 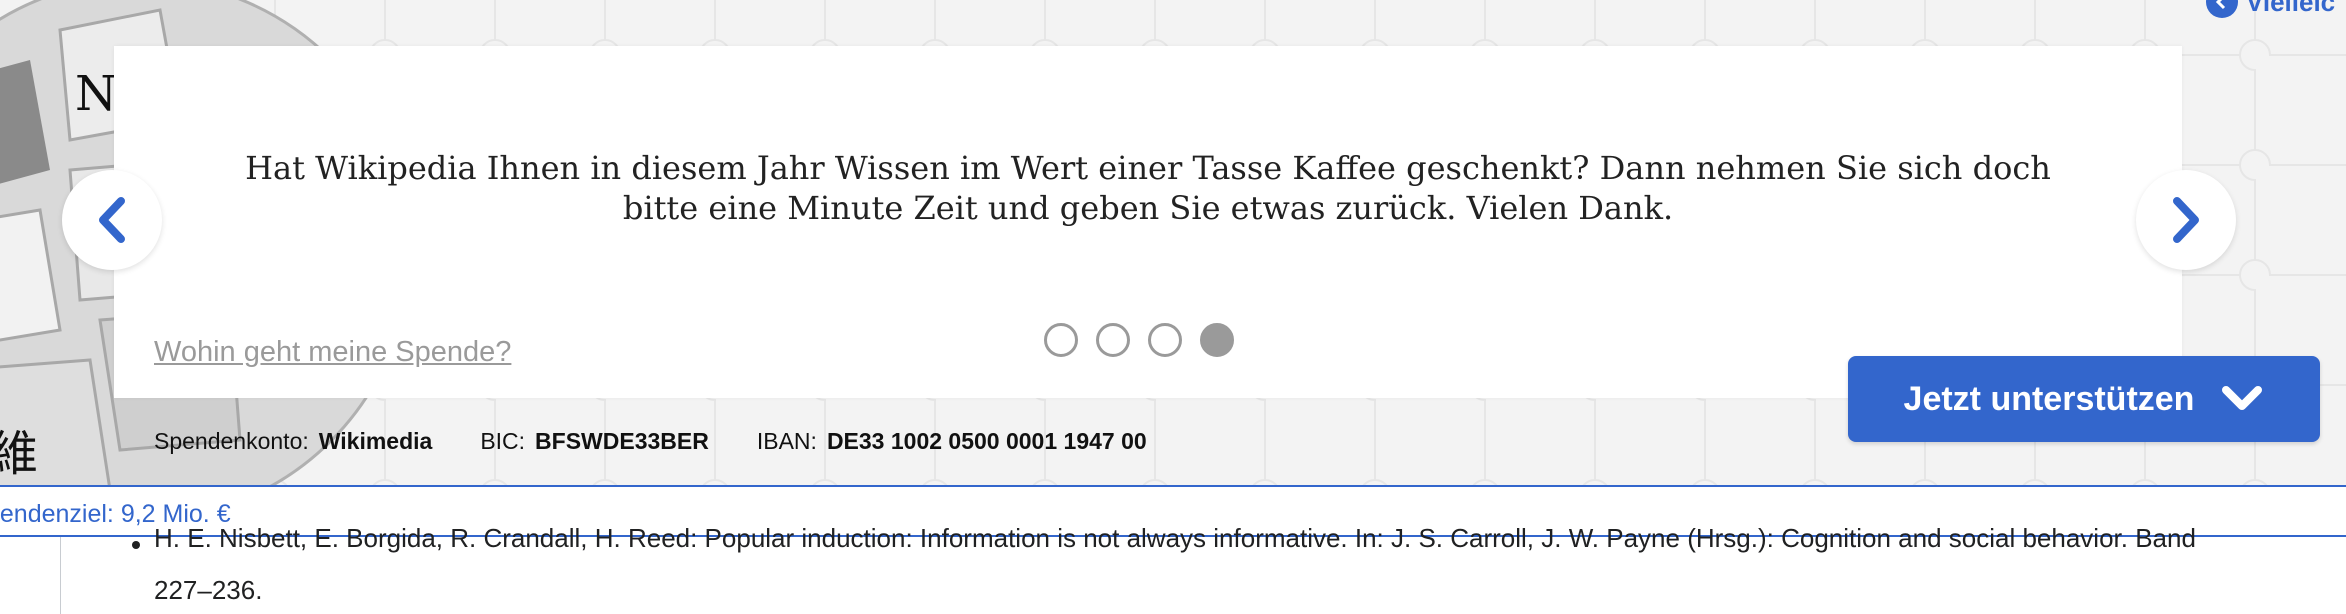 I want to click on chevron-down-icon, so click(x=2242, y=398).